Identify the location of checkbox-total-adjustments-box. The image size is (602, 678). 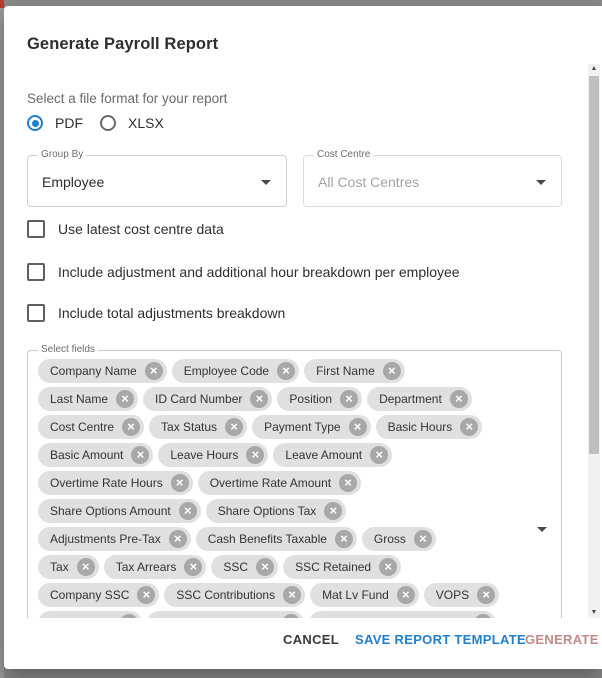
(36, 313).